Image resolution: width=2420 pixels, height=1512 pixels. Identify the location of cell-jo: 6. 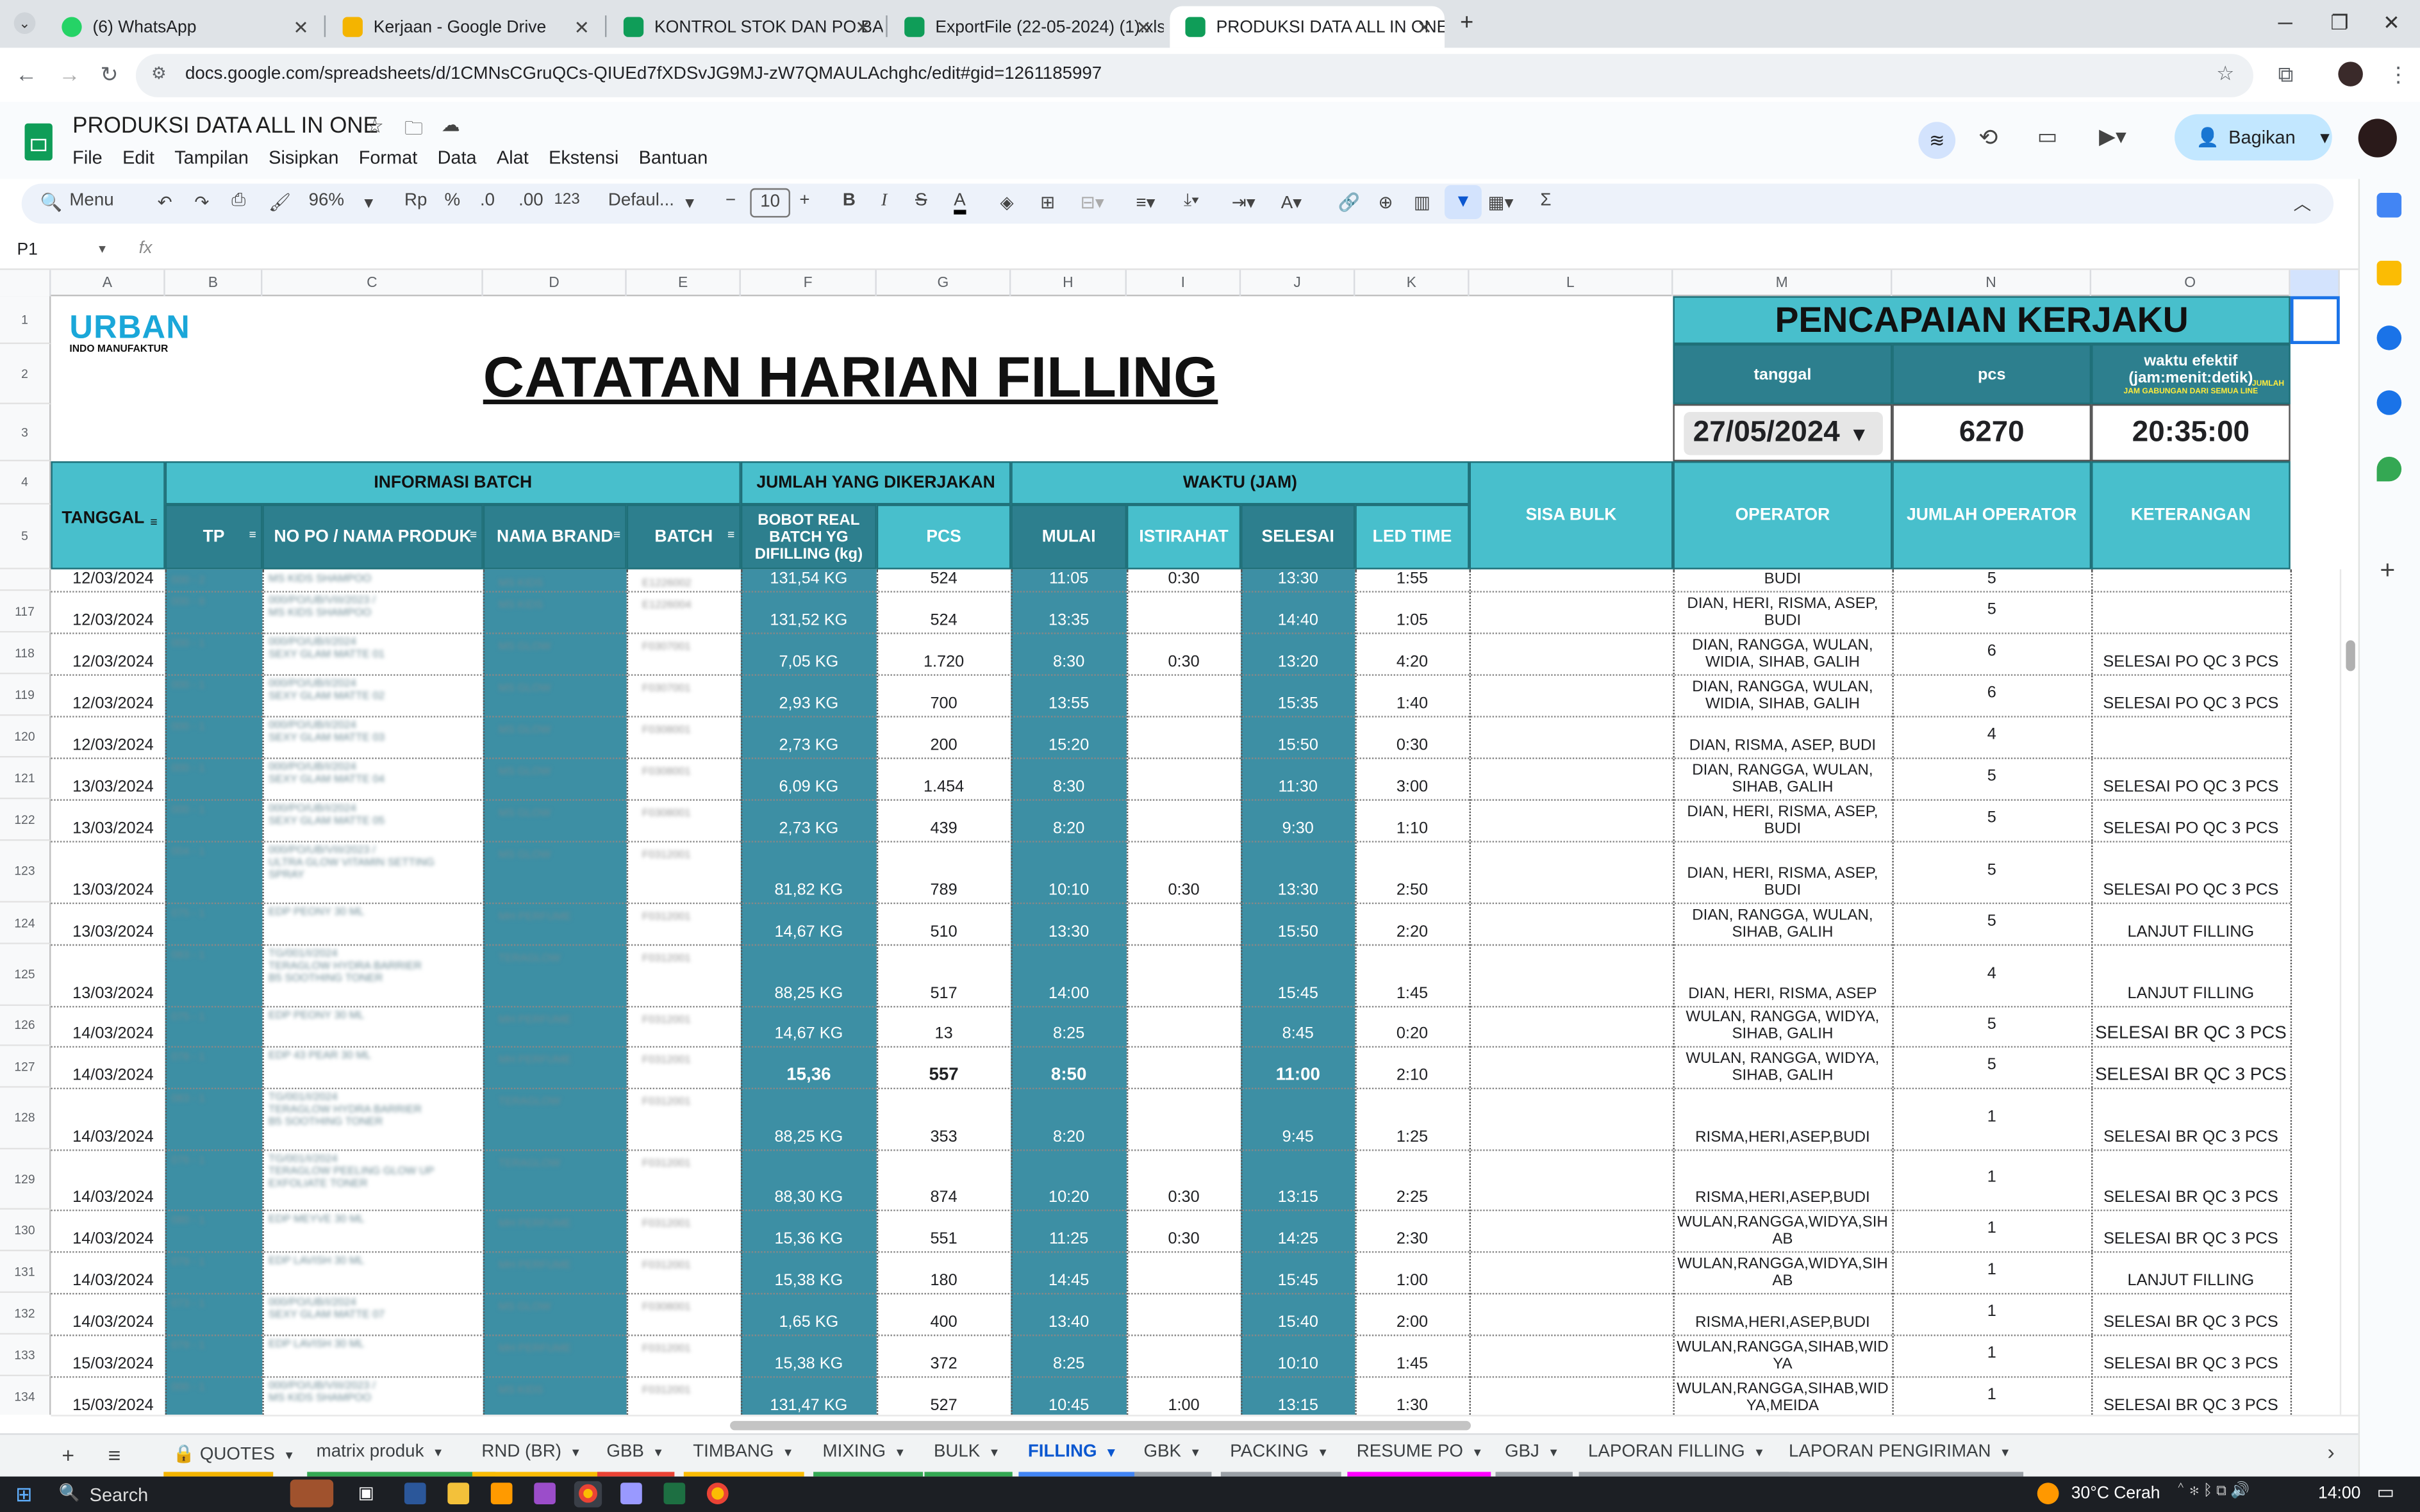
(1991, 653).